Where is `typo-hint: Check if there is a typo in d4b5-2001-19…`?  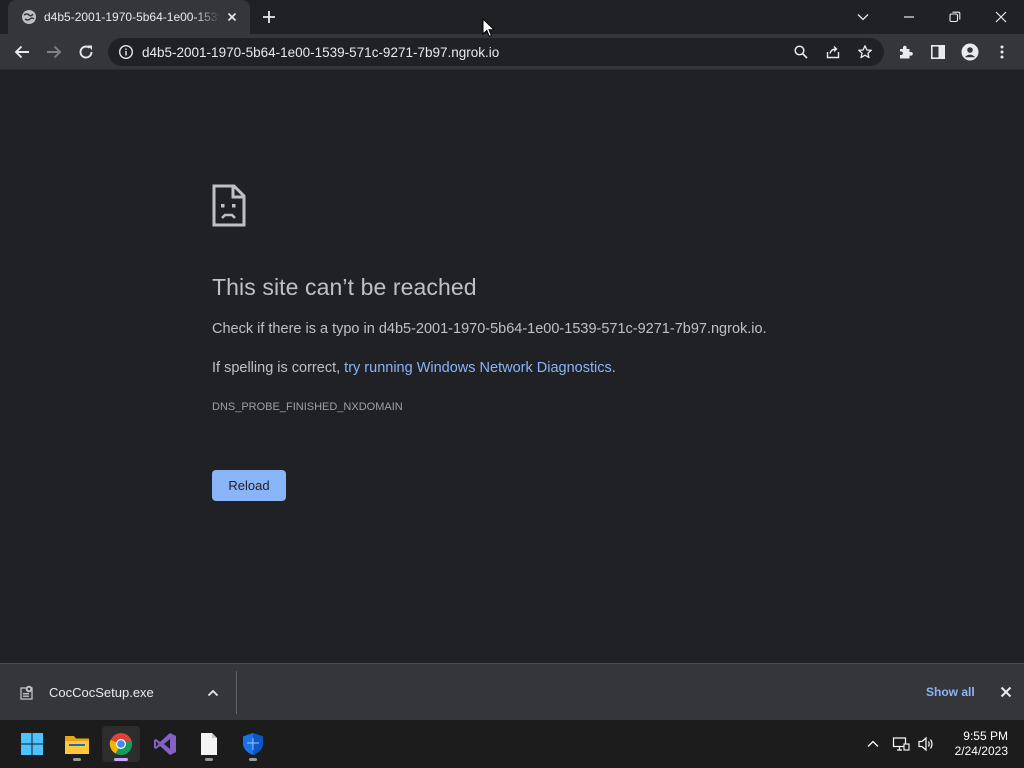 typo-hint: Check if there is a typo in d4b5-2001-19… is located at coordinates (489, 329).